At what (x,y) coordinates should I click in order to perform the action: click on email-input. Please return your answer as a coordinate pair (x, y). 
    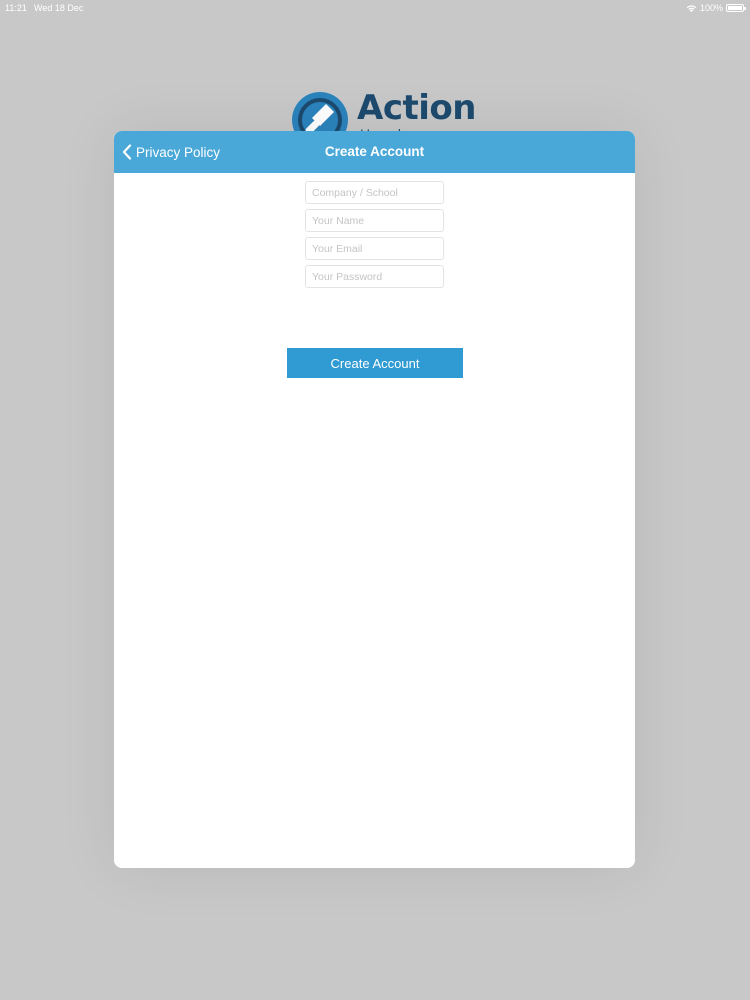
    Looking at the image, I should click on (374, 248).